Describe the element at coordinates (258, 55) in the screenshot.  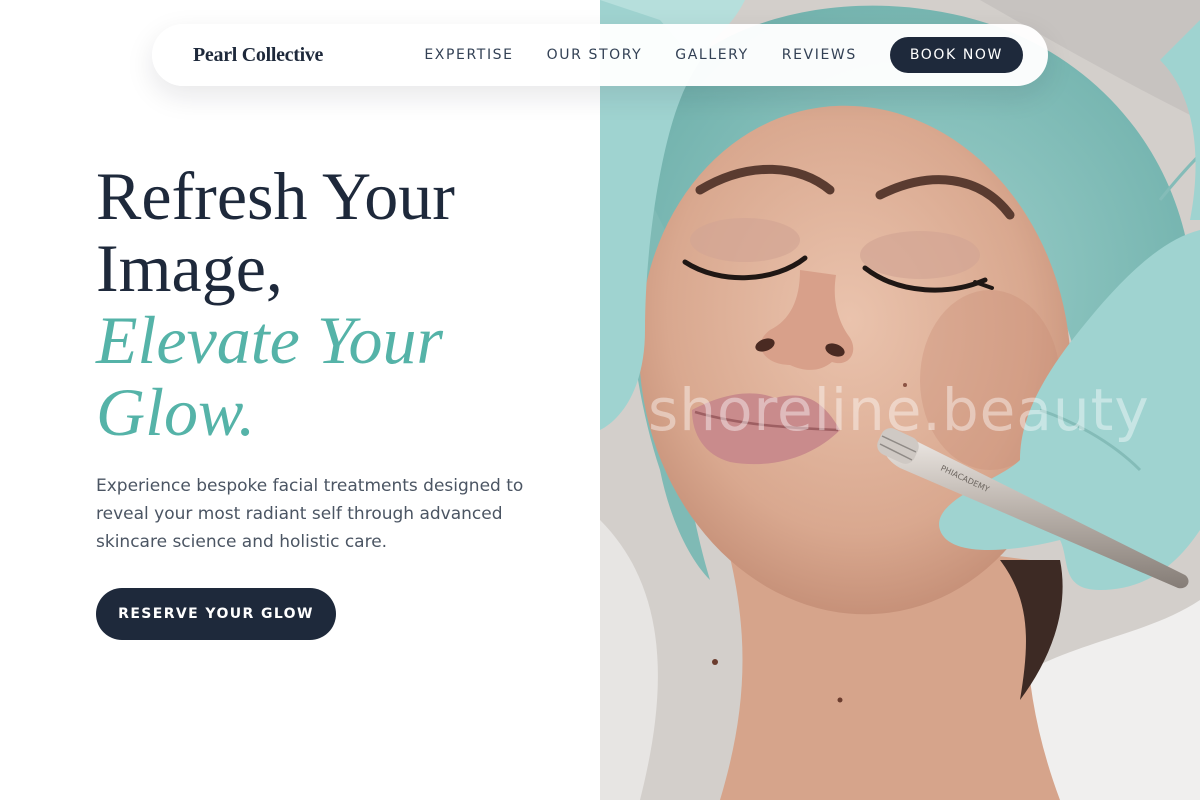
I see `brand-logo: Pearl Collective` at that location.